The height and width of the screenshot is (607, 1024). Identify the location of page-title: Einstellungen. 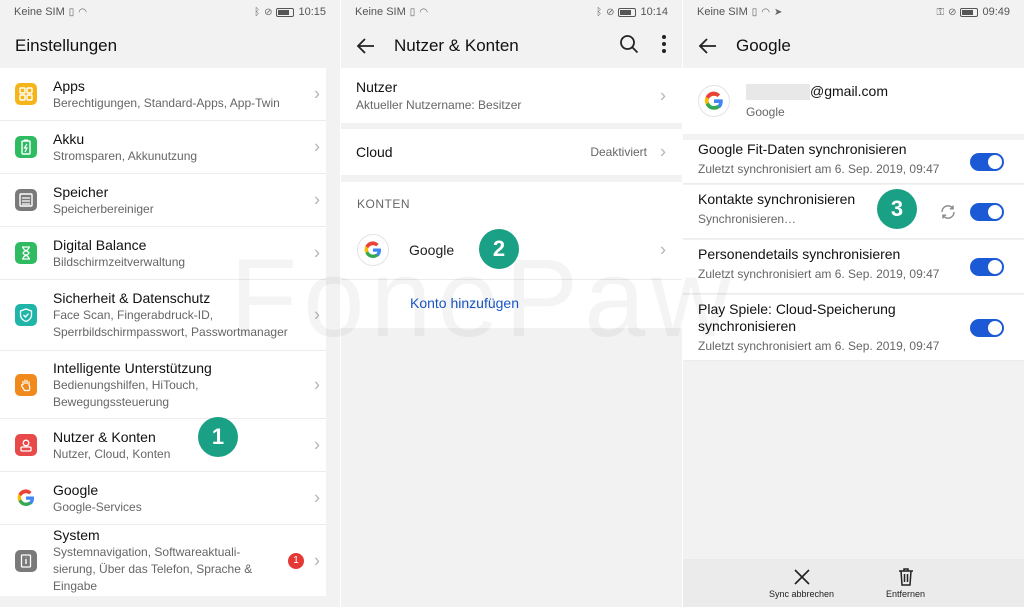
(66, 45).